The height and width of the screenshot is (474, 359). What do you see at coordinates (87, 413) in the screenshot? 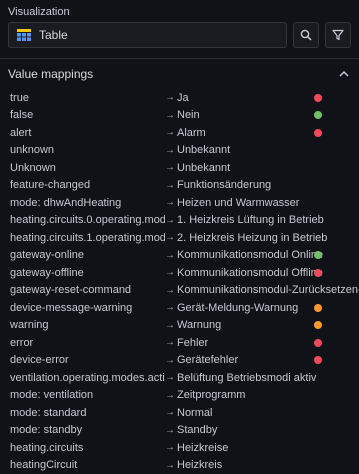
I see `mapping-from: mode: standard` at bounding box center [87, 413].